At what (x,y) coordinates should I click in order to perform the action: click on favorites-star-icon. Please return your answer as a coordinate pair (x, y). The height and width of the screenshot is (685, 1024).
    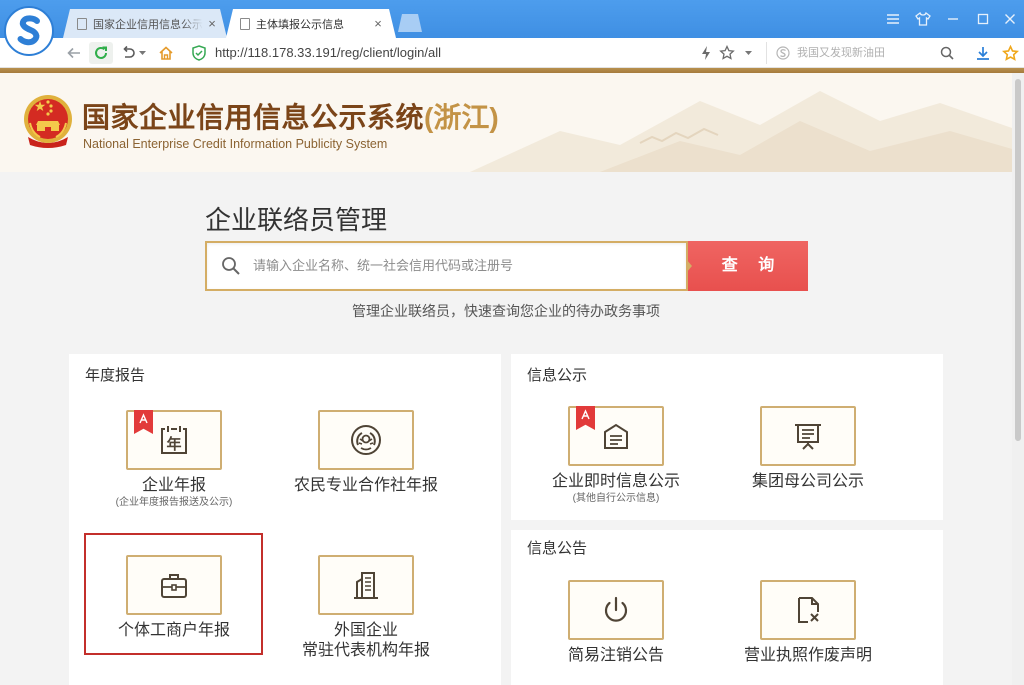
    Looking at the image, I should click on (1010, 53).